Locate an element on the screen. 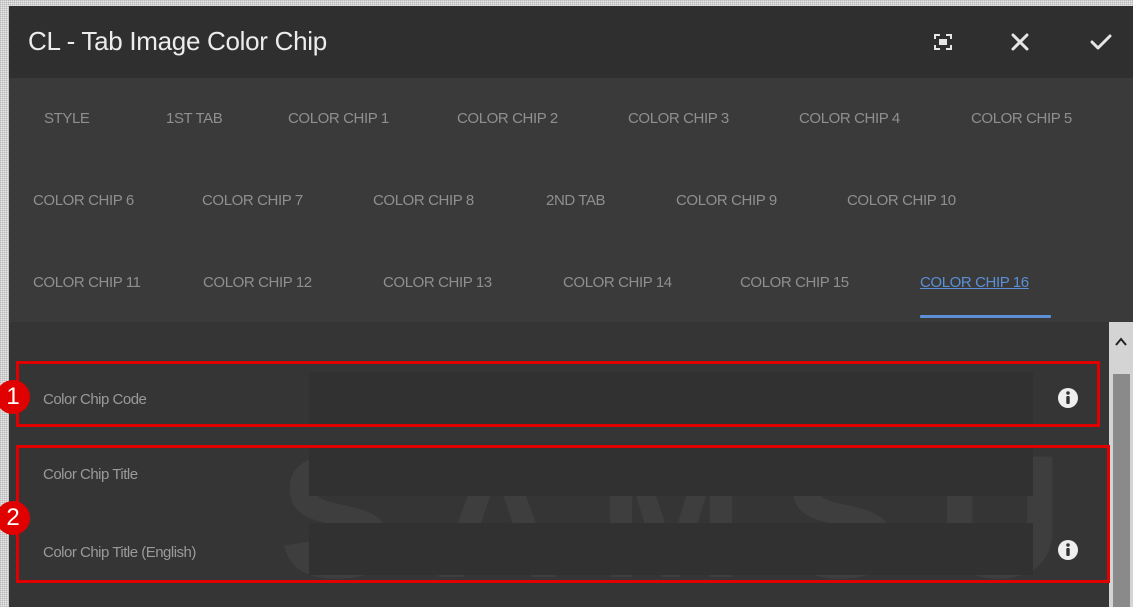 This screenshot has width=1133, height=607. tab-color-chip-14: COLOR CHIP 14 is located at coordinates (617, 282).